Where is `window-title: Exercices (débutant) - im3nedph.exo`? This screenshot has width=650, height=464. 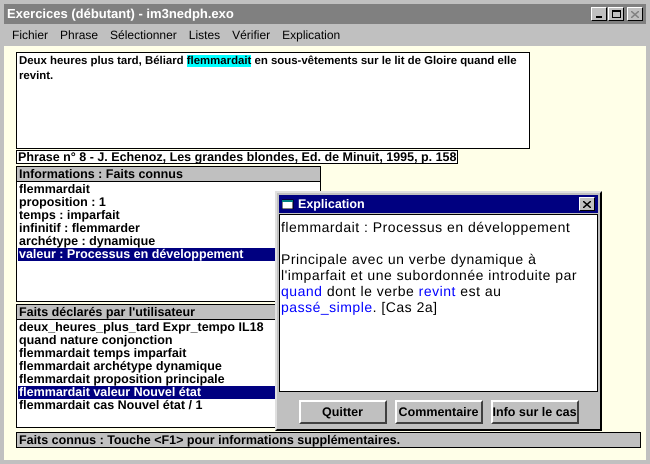
window-title: Exercices (débutant) - im3nedph.exo is located at coordinates (120, 14).